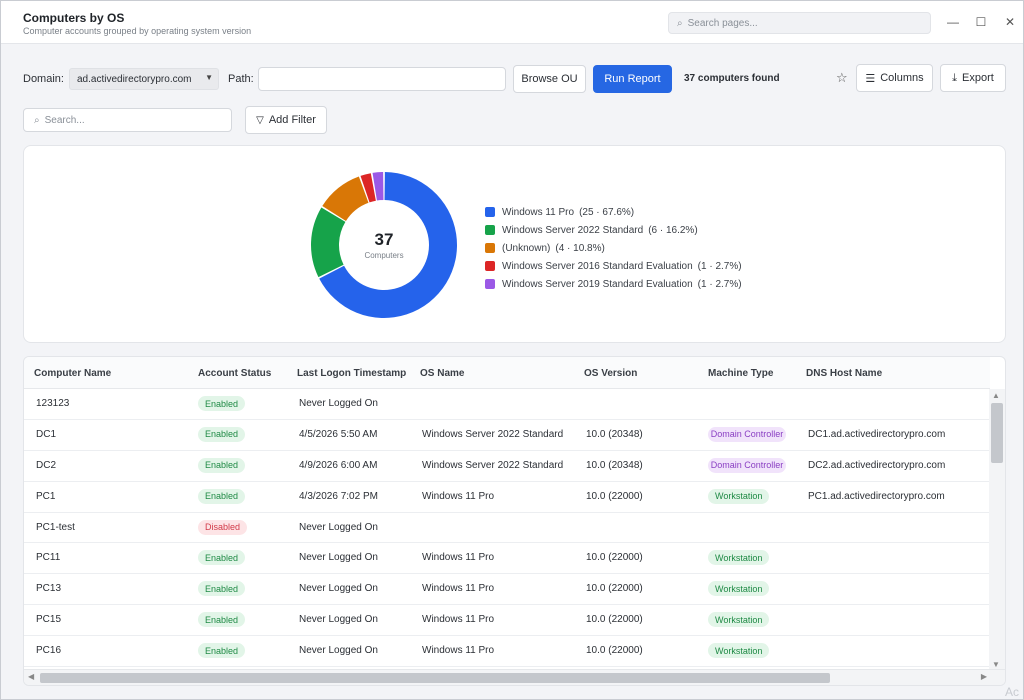 This screenshot has height=700, width=1024. Describe the element at coordinates (134, 79) in the screenshot. I see `domain-select-value: ad.activedirectorypro.com` at that location.